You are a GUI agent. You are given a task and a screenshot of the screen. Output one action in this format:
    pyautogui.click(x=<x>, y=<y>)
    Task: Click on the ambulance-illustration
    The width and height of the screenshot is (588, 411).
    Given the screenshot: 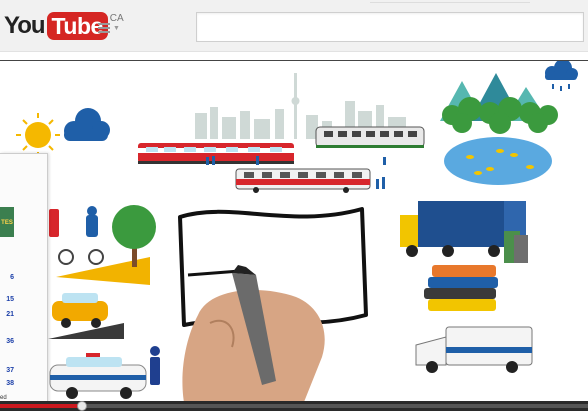 What is the action you would take?
    pyautogui.click(x=474, y=349)
    